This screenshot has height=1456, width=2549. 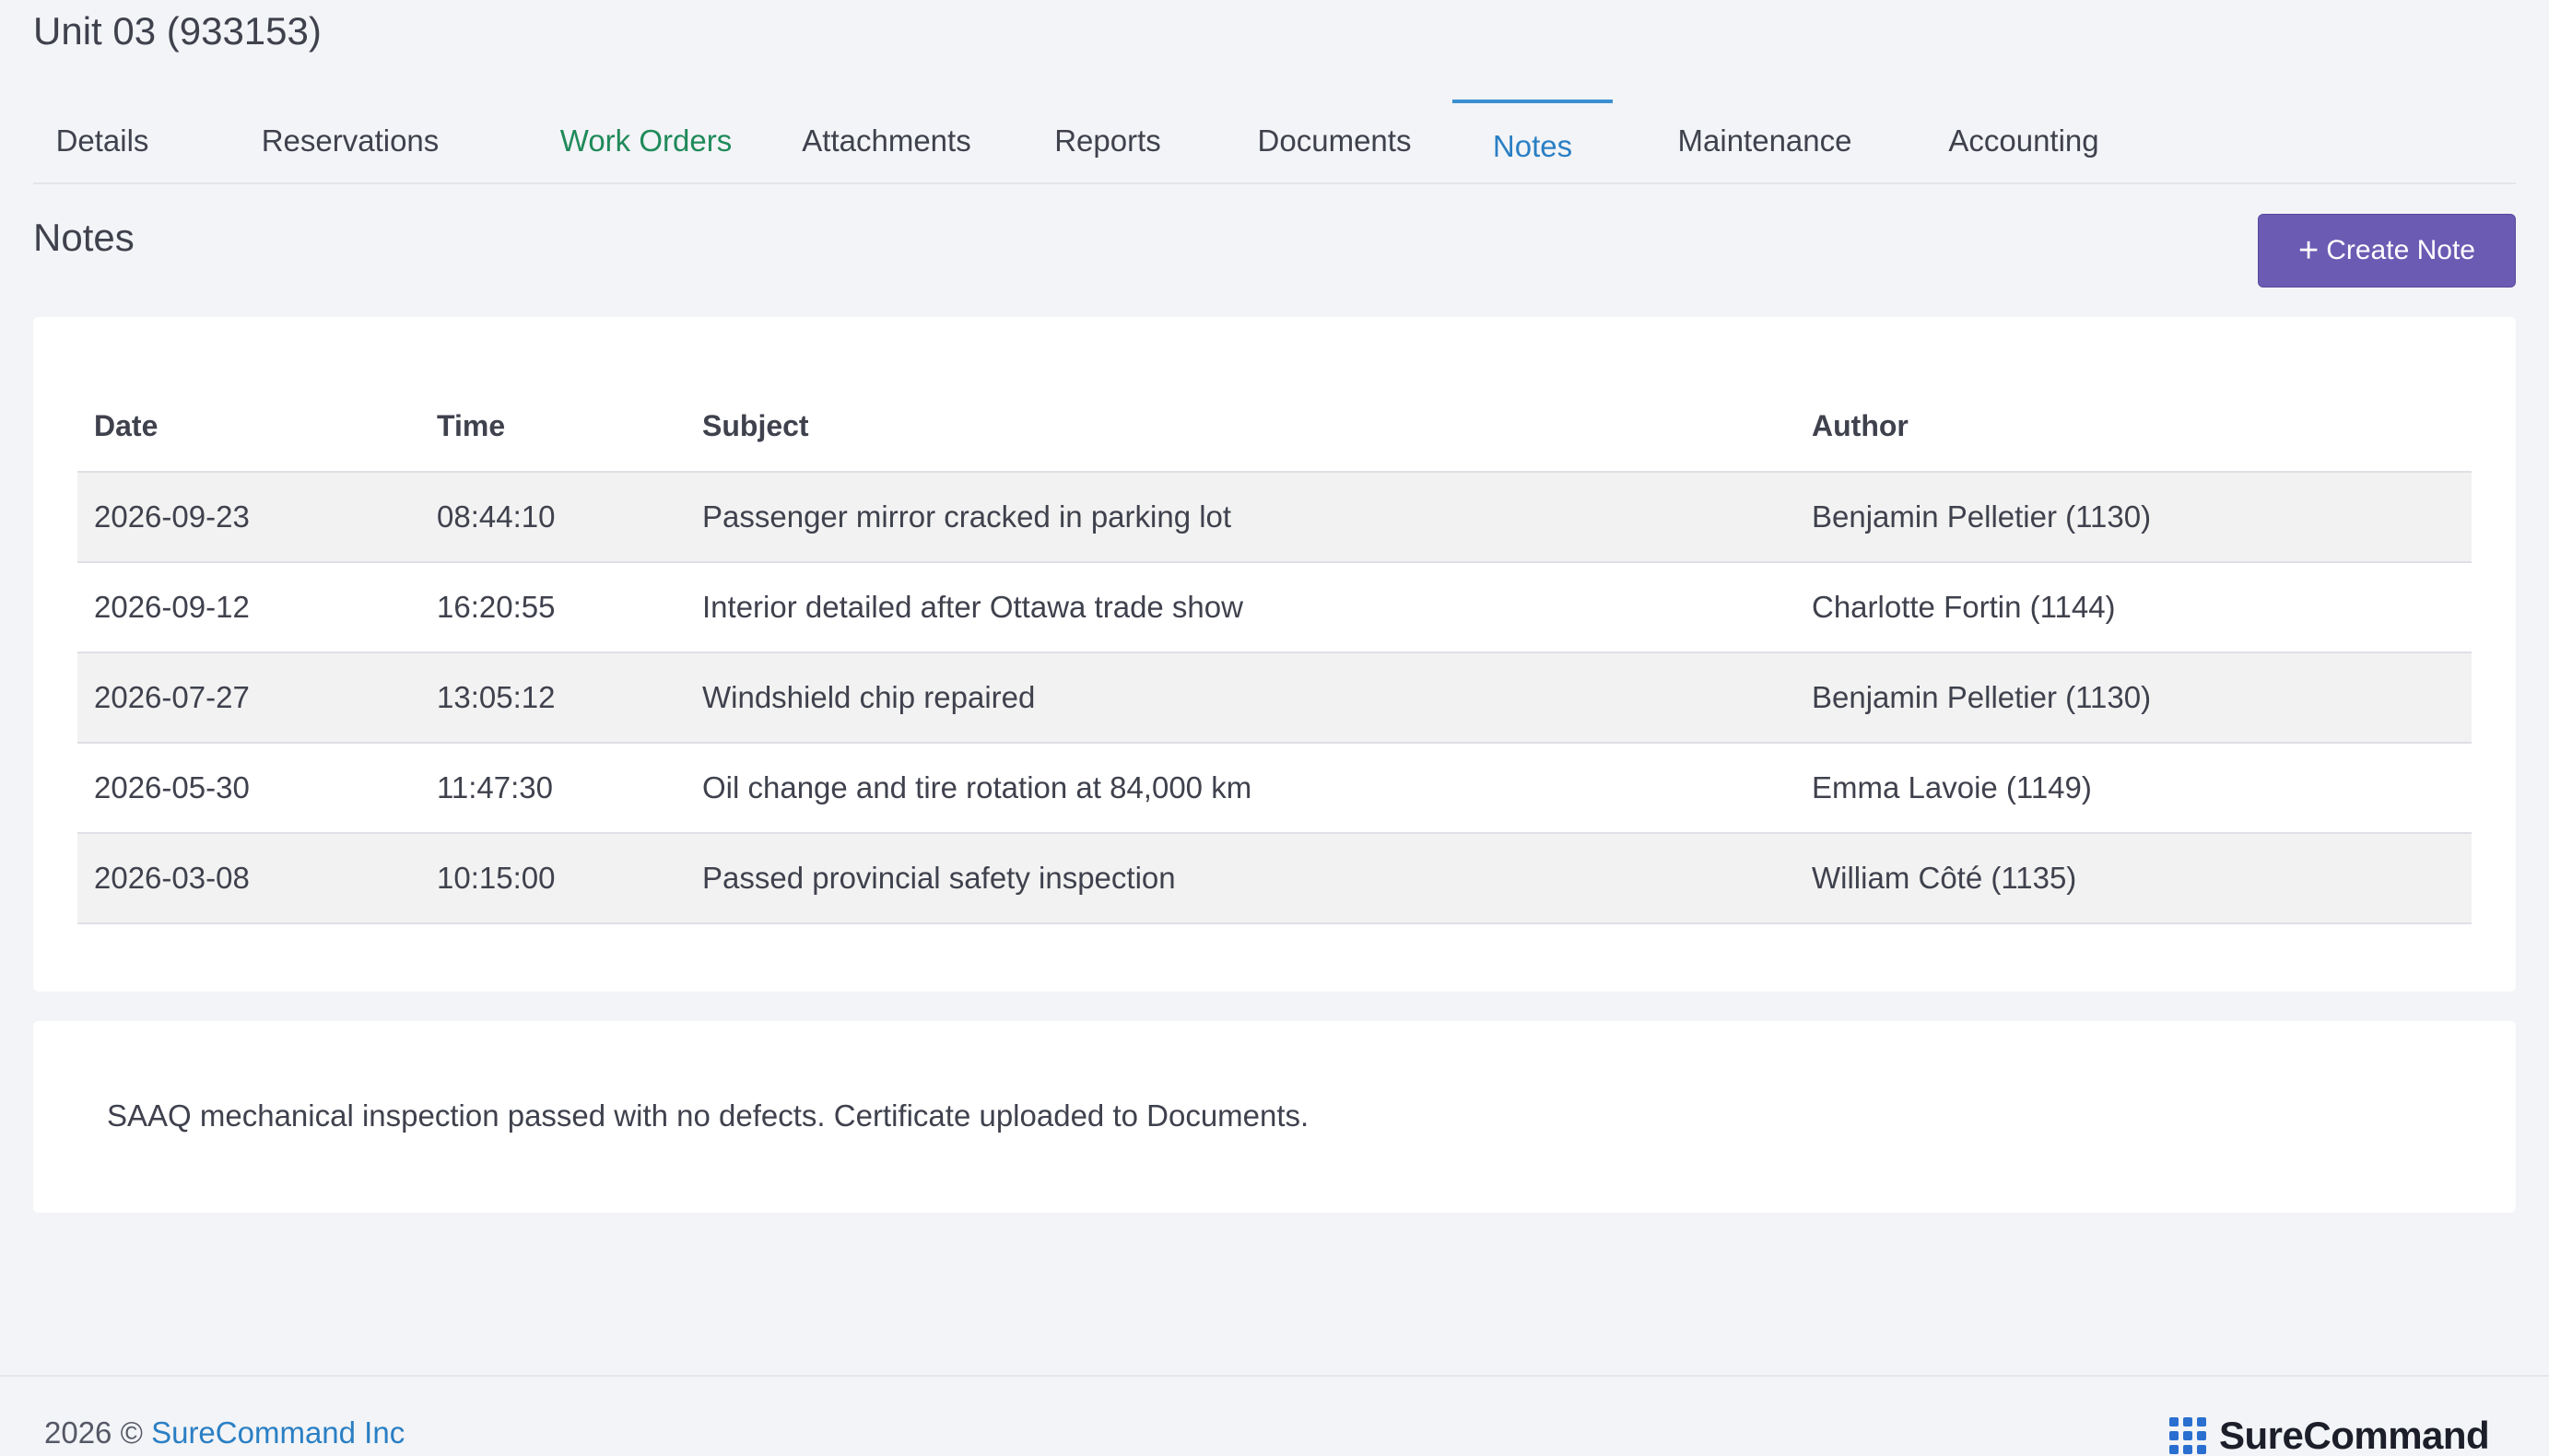 What do you see at coordinates (1240, 878) in the screenshot?
I see `cell-subject: Passed provincial safety inspection` at bounding box center [1240, 878].